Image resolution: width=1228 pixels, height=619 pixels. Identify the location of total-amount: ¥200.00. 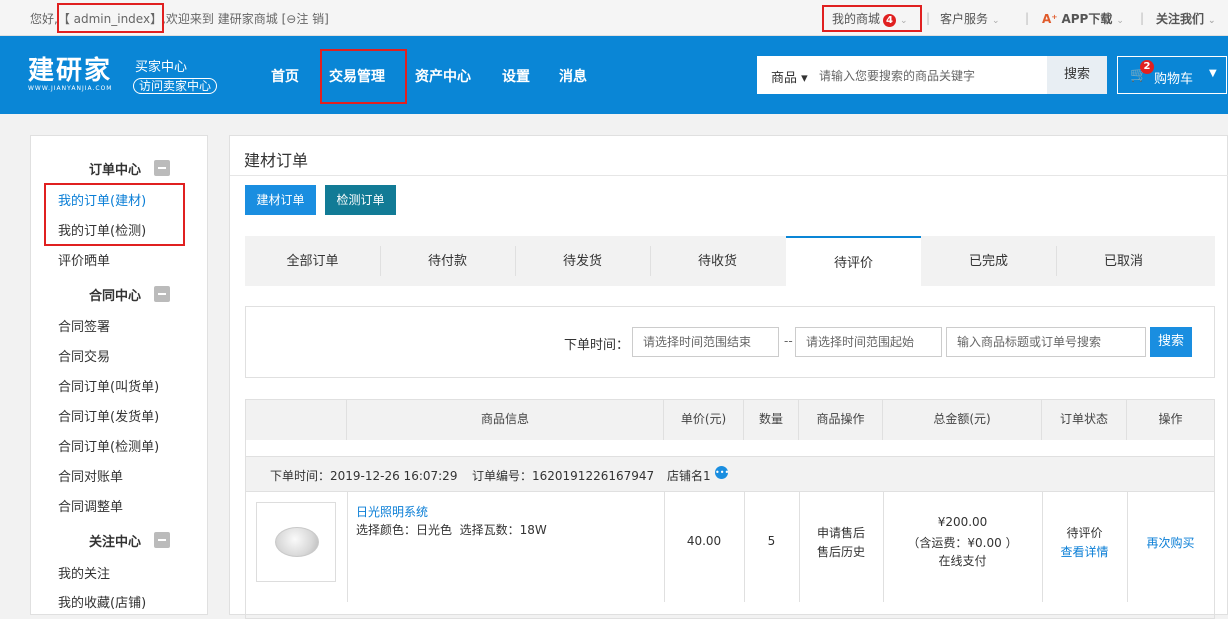
(962, 522).